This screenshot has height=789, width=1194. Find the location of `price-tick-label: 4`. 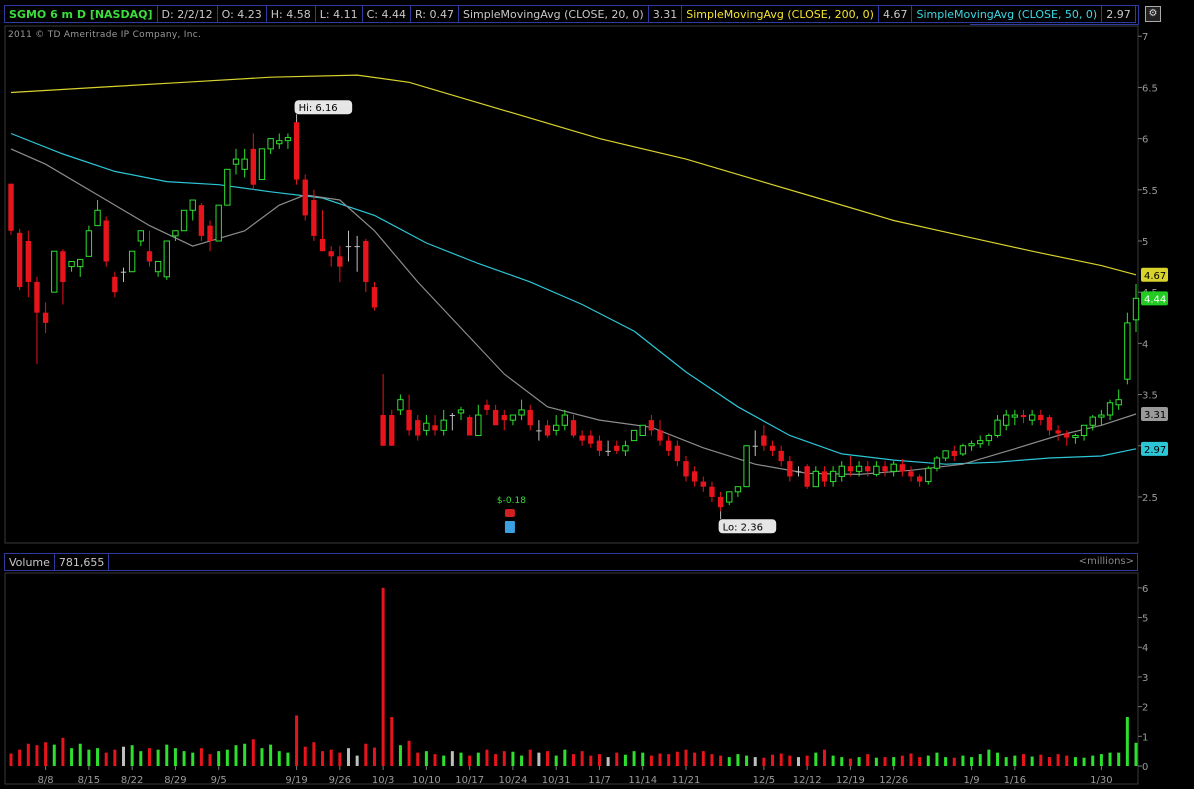

price-tick-label: 4 is located at coordinates (1145, 344).